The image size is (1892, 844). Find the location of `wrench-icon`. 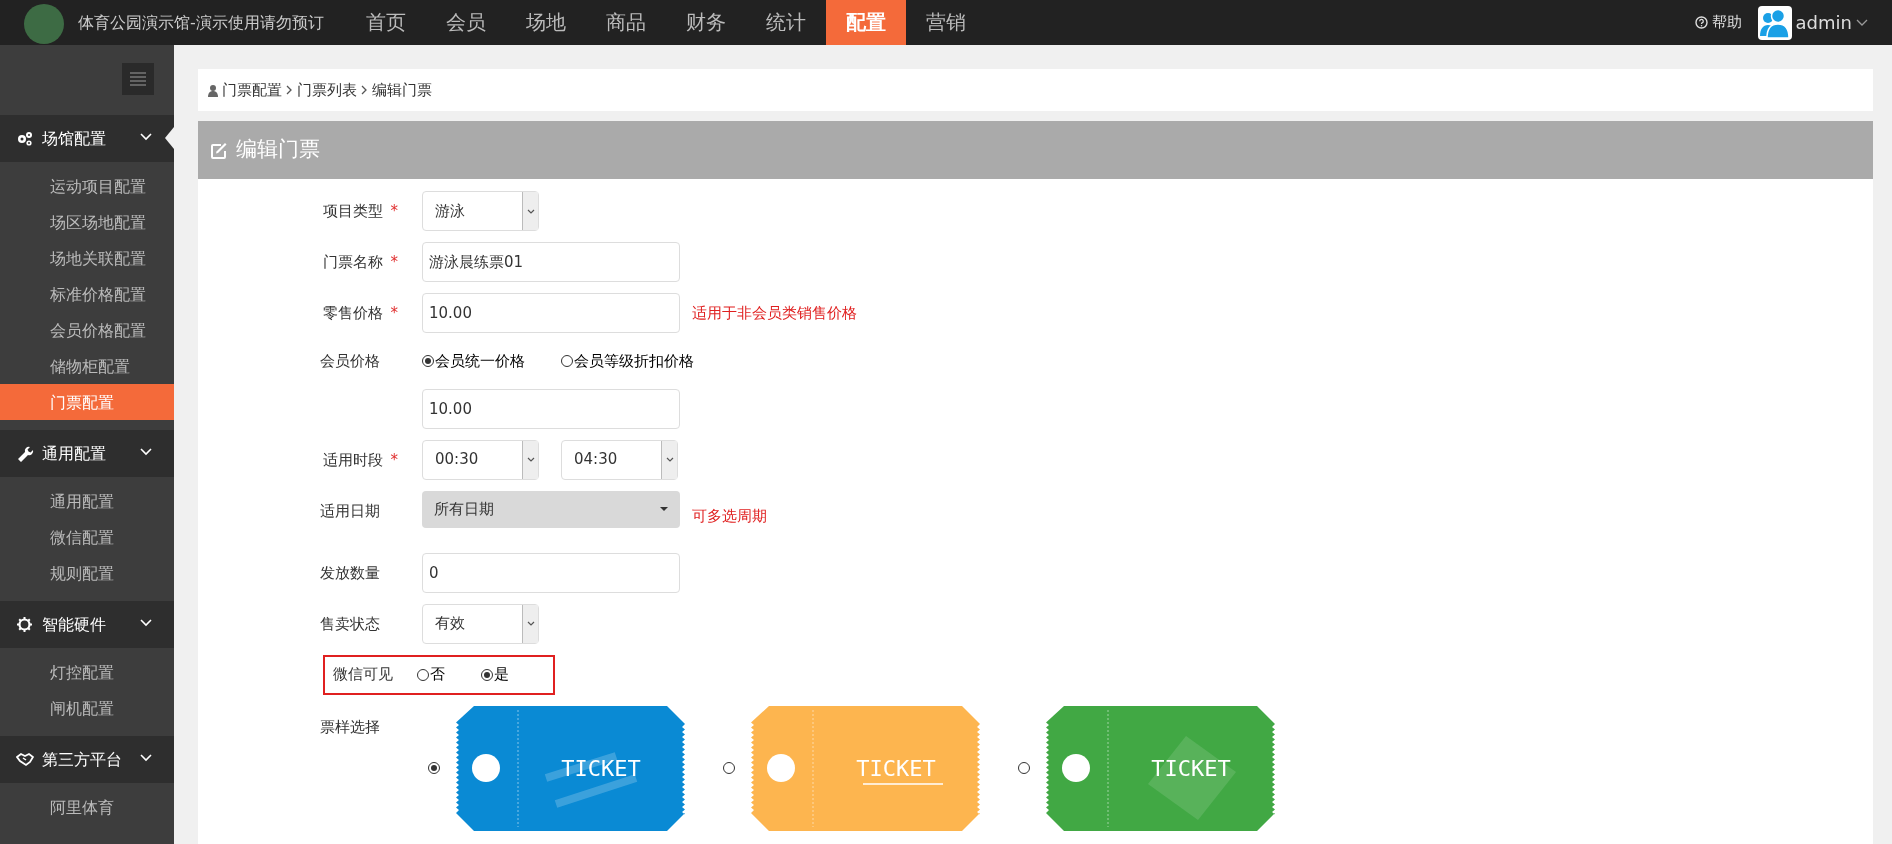

wrench-icon is located at coordinates (25, 453).